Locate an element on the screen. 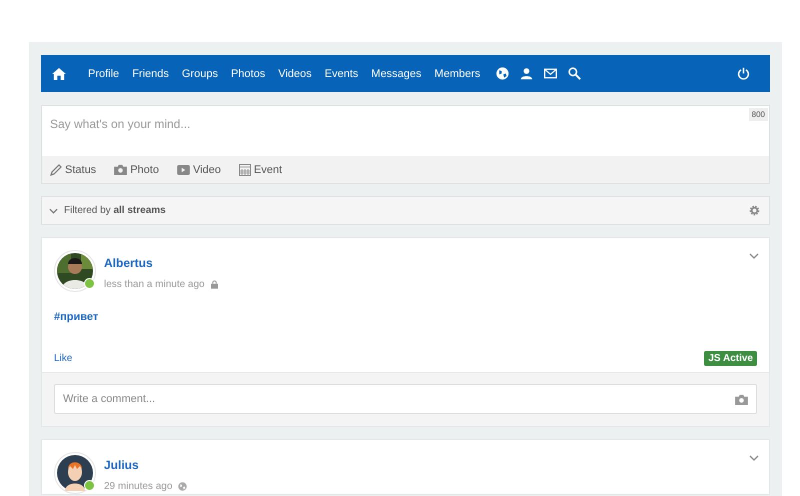 This screenshot has width=800, height=496. video-icon is located at coordinates (183, 169).